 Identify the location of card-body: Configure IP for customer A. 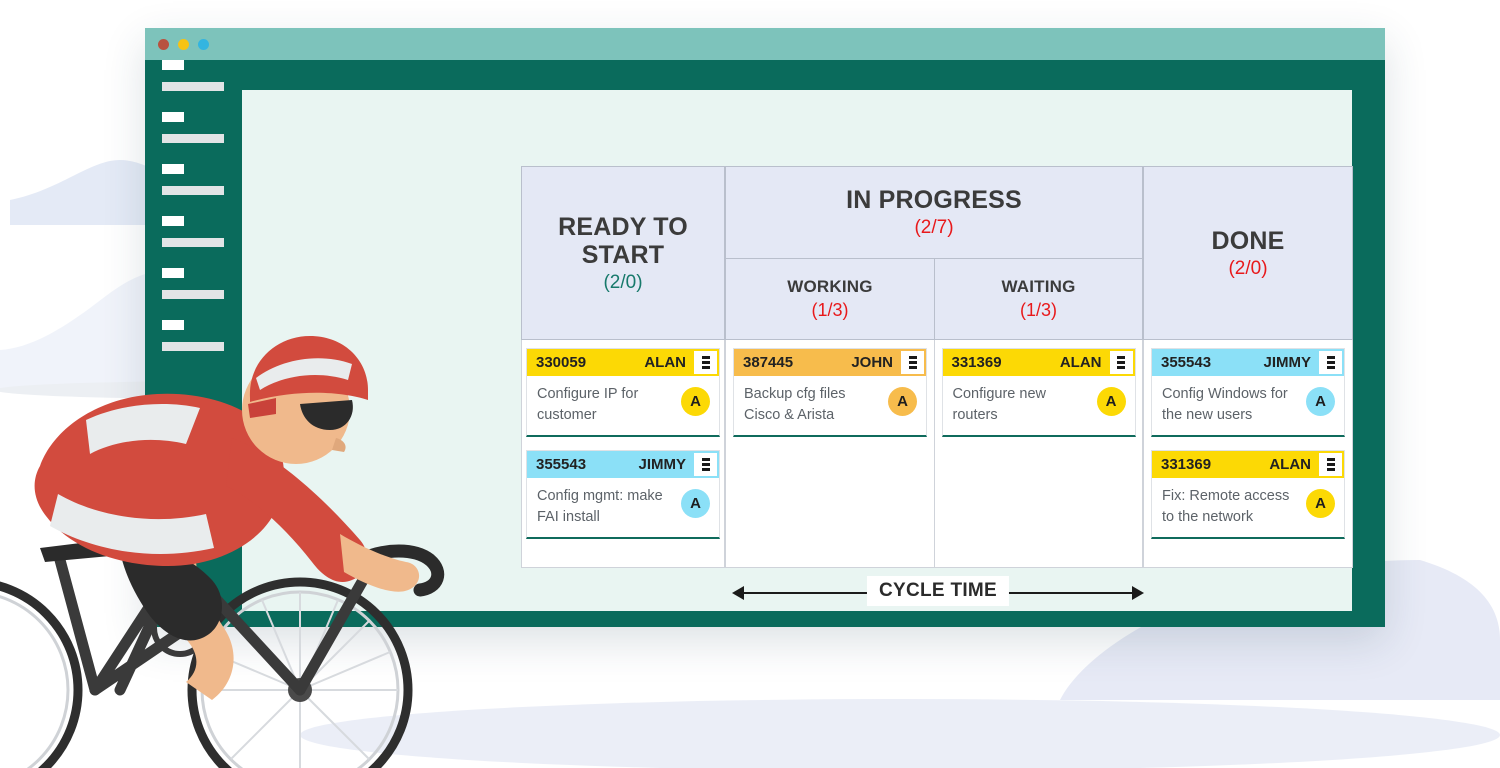
(623, 405).